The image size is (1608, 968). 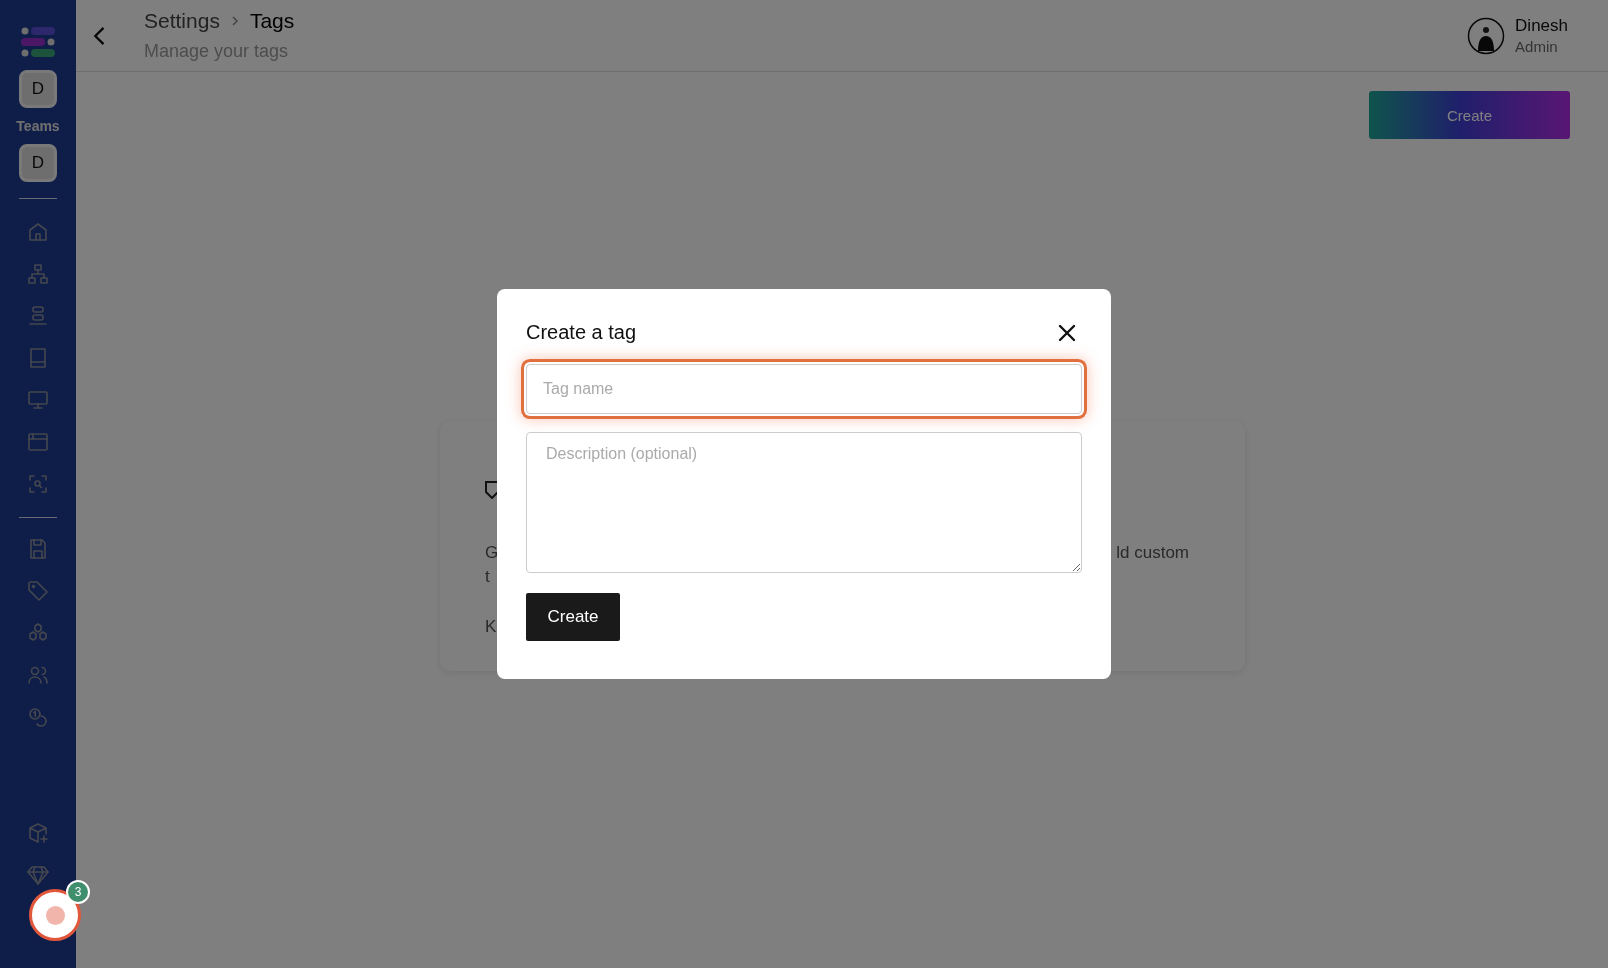 I want to click on stack-icon, so click(x=38, y=316).